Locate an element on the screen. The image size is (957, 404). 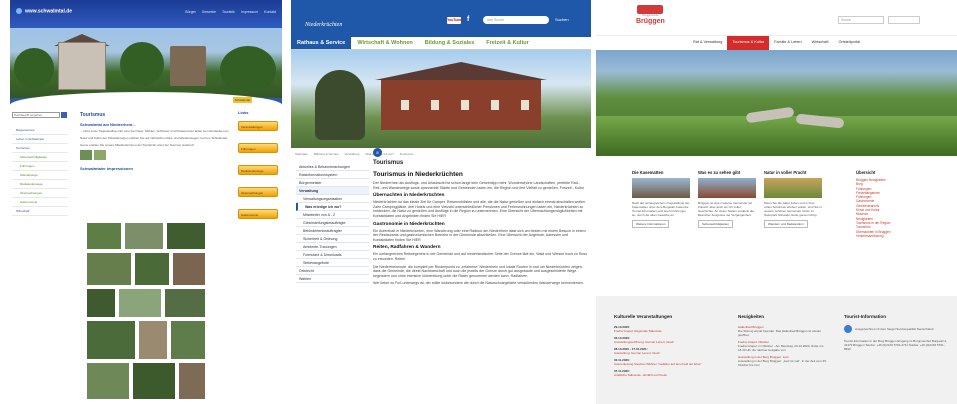
tab-wirtschaft: Wirtschaft is located at coordinates (820, 43).